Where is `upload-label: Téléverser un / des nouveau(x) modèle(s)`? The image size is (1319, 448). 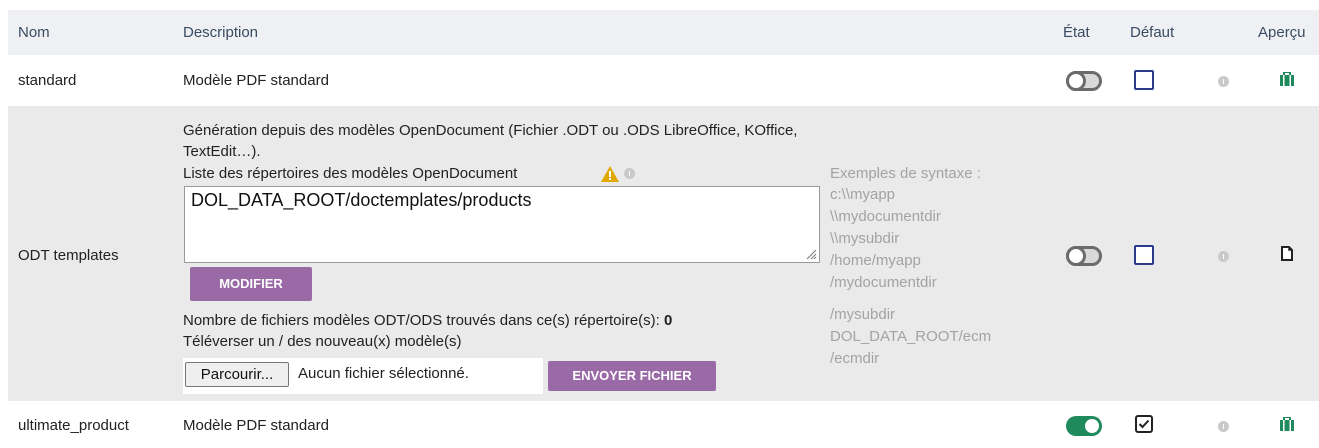 upload-label: Téléverser un / des nouveau(x) modèle(s) is located at coordinates (322, 341).